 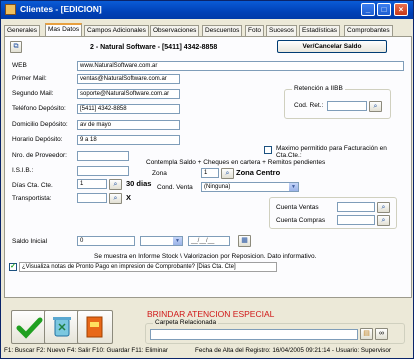 What do you see at coordinates (175, 187) in the screenshot?
I see `cond-venta-label: Cond. Venta` at bounding box center [175, 187].